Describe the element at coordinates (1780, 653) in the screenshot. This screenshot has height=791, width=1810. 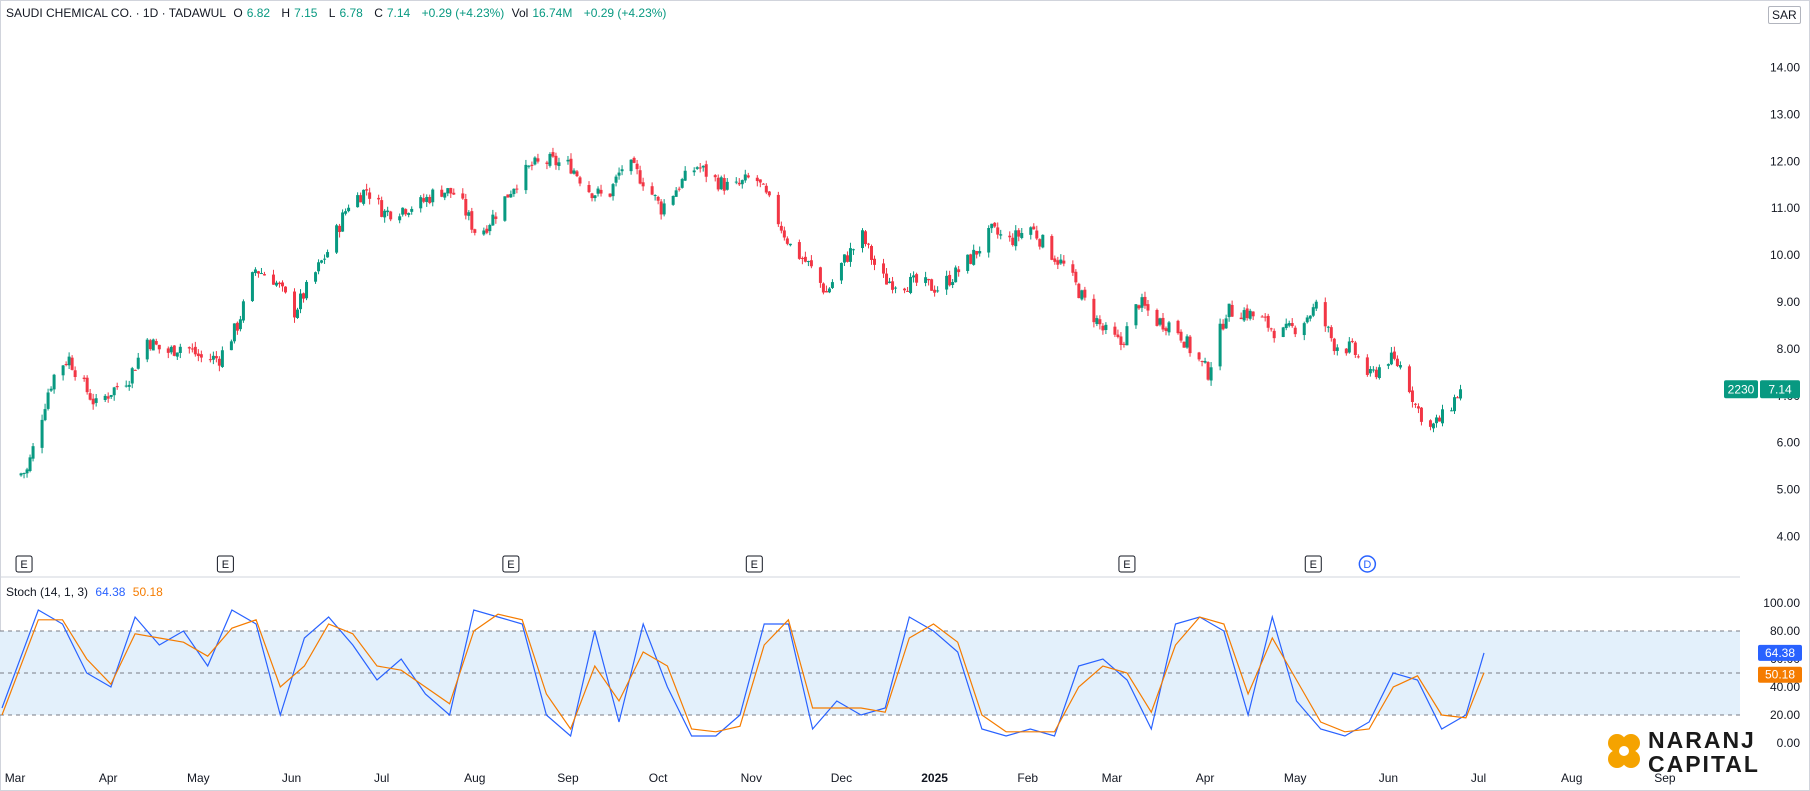
I see `stoch-k-badge-label: 64.38` at that location.